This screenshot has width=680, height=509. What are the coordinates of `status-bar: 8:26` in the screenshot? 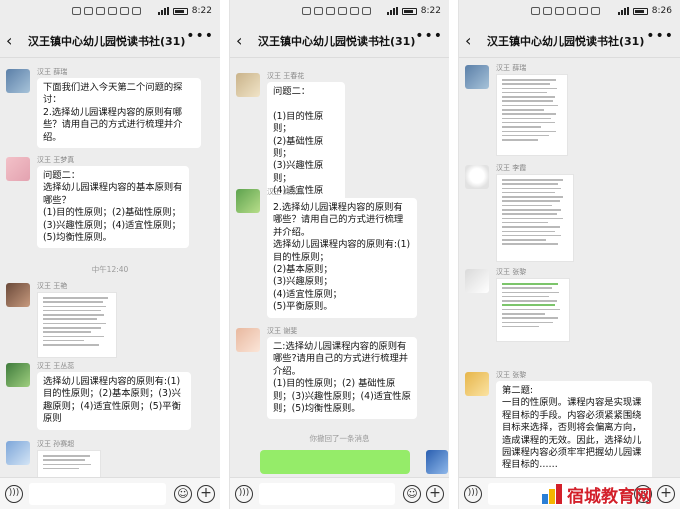 It's located at (569, 12).